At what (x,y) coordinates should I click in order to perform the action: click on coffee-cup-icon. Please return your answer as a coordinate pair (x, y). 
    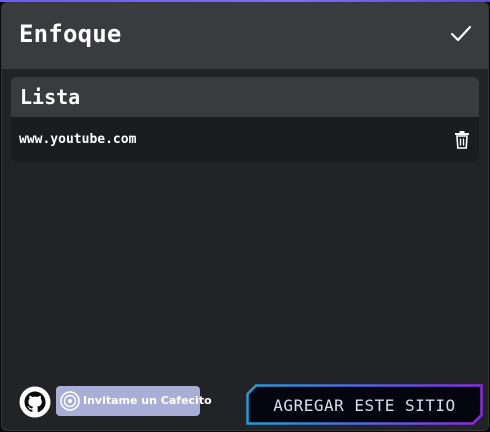
    Looking at the image, I should click on (70, 401).